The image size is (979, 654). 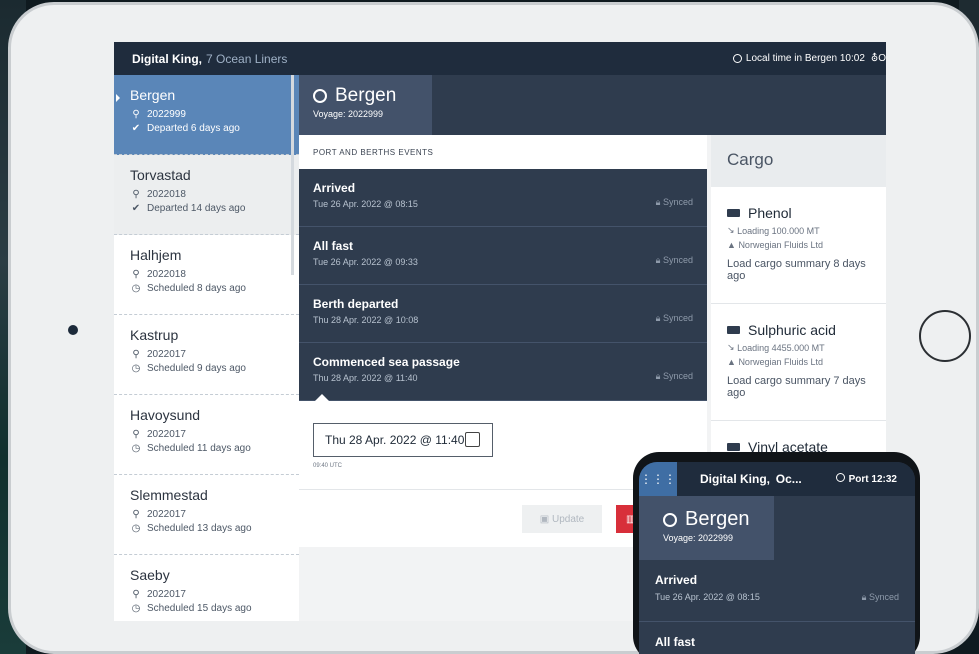 I want to click on cargo-name-text: Phenol, so click(x=770, y=213).